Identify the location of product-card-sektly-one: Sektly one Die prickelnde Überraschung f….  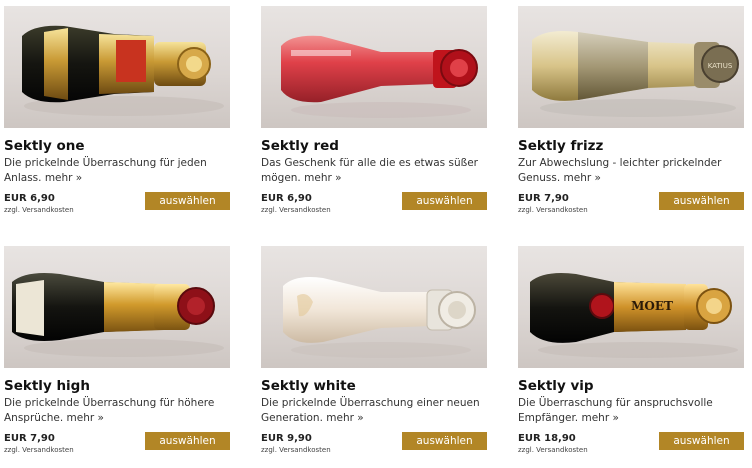
(117, 117).